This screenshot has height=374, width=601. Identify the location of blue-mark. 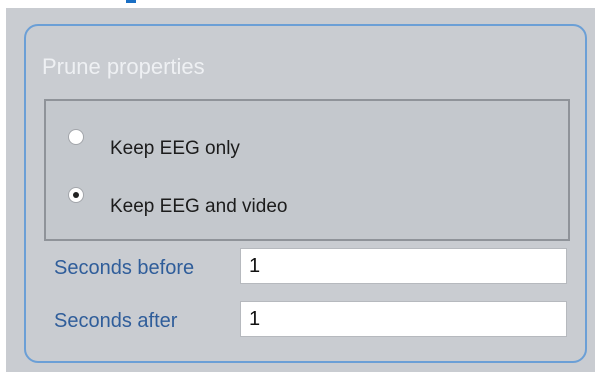
(131, 1).